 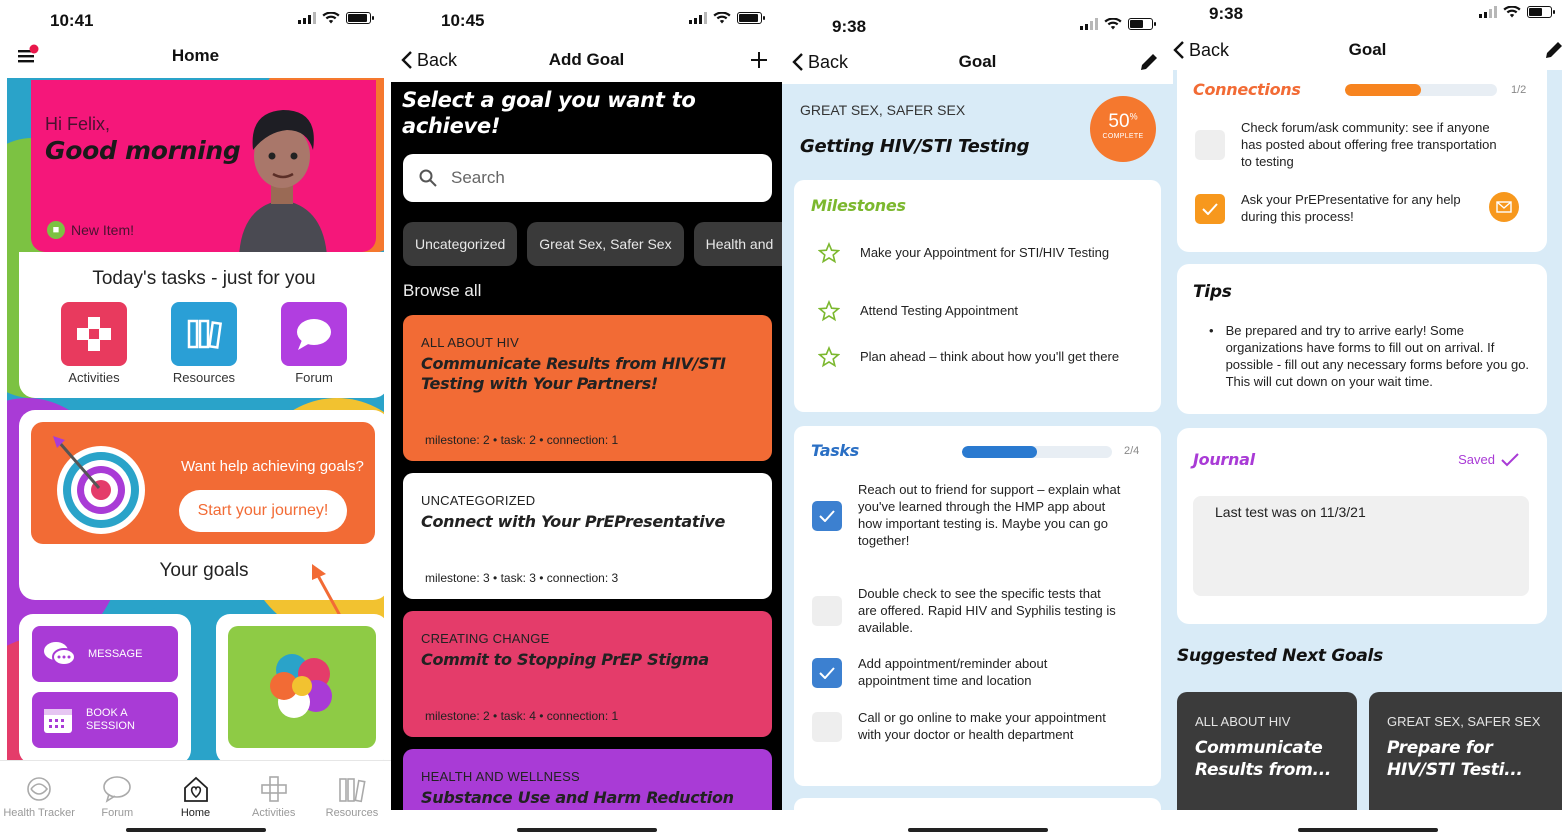 What do you see at coordinates (105, 654) in the screenshot?
I see `message-button: MESSAGE` at bounding box center [105, 654].